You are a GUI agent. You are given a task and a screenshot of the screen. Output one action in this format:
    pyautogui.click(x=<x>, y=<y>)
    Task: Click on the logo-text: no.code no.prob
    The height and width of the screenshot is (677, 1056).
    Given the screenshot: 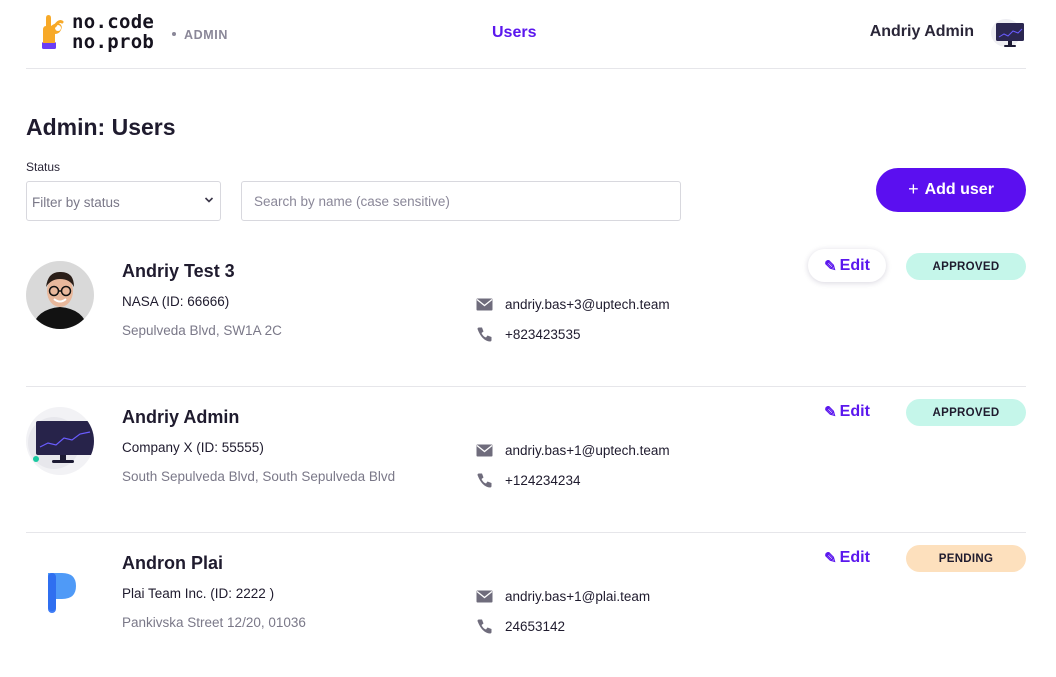 What is the action you would take?
    pyautogui.click(x=113, y=32)
    